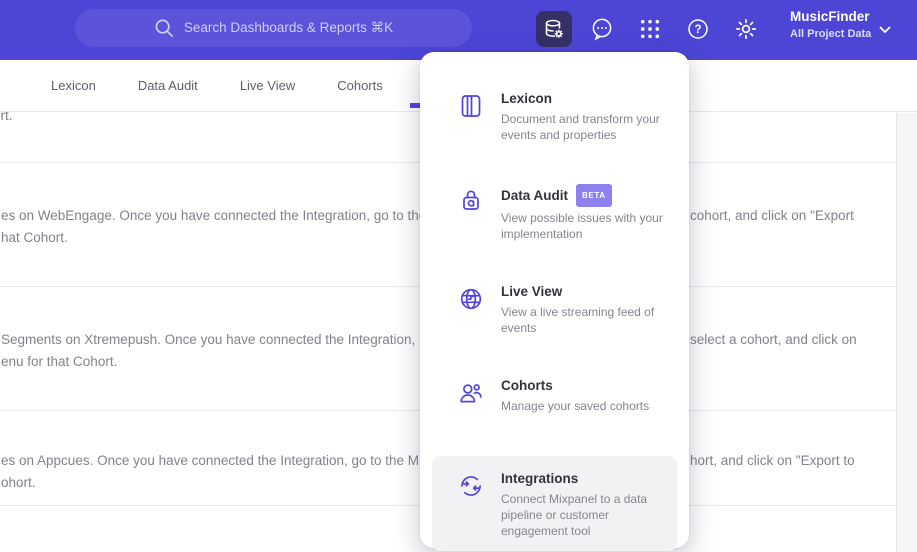 The height and width of the screenshot is (552, 917). I want to click on search-placeholder: Search Dashboards & Reports ⌘K, so click(288, 27).